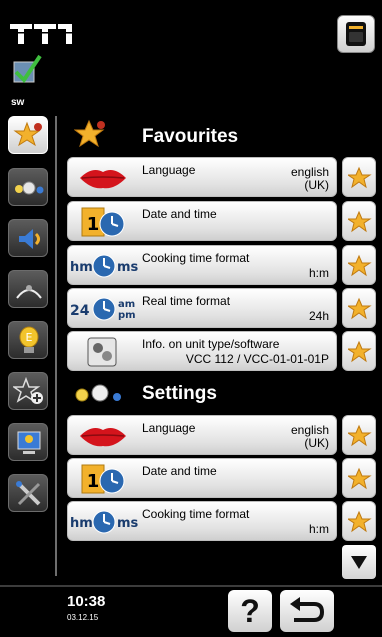 Image resolution: width=382 pixels, height=637 pixels. Describe the element at coordinates (257, 359) in the screenshot. I see `row-value: VCC 112 / VCC-01-01-01P` at that location.